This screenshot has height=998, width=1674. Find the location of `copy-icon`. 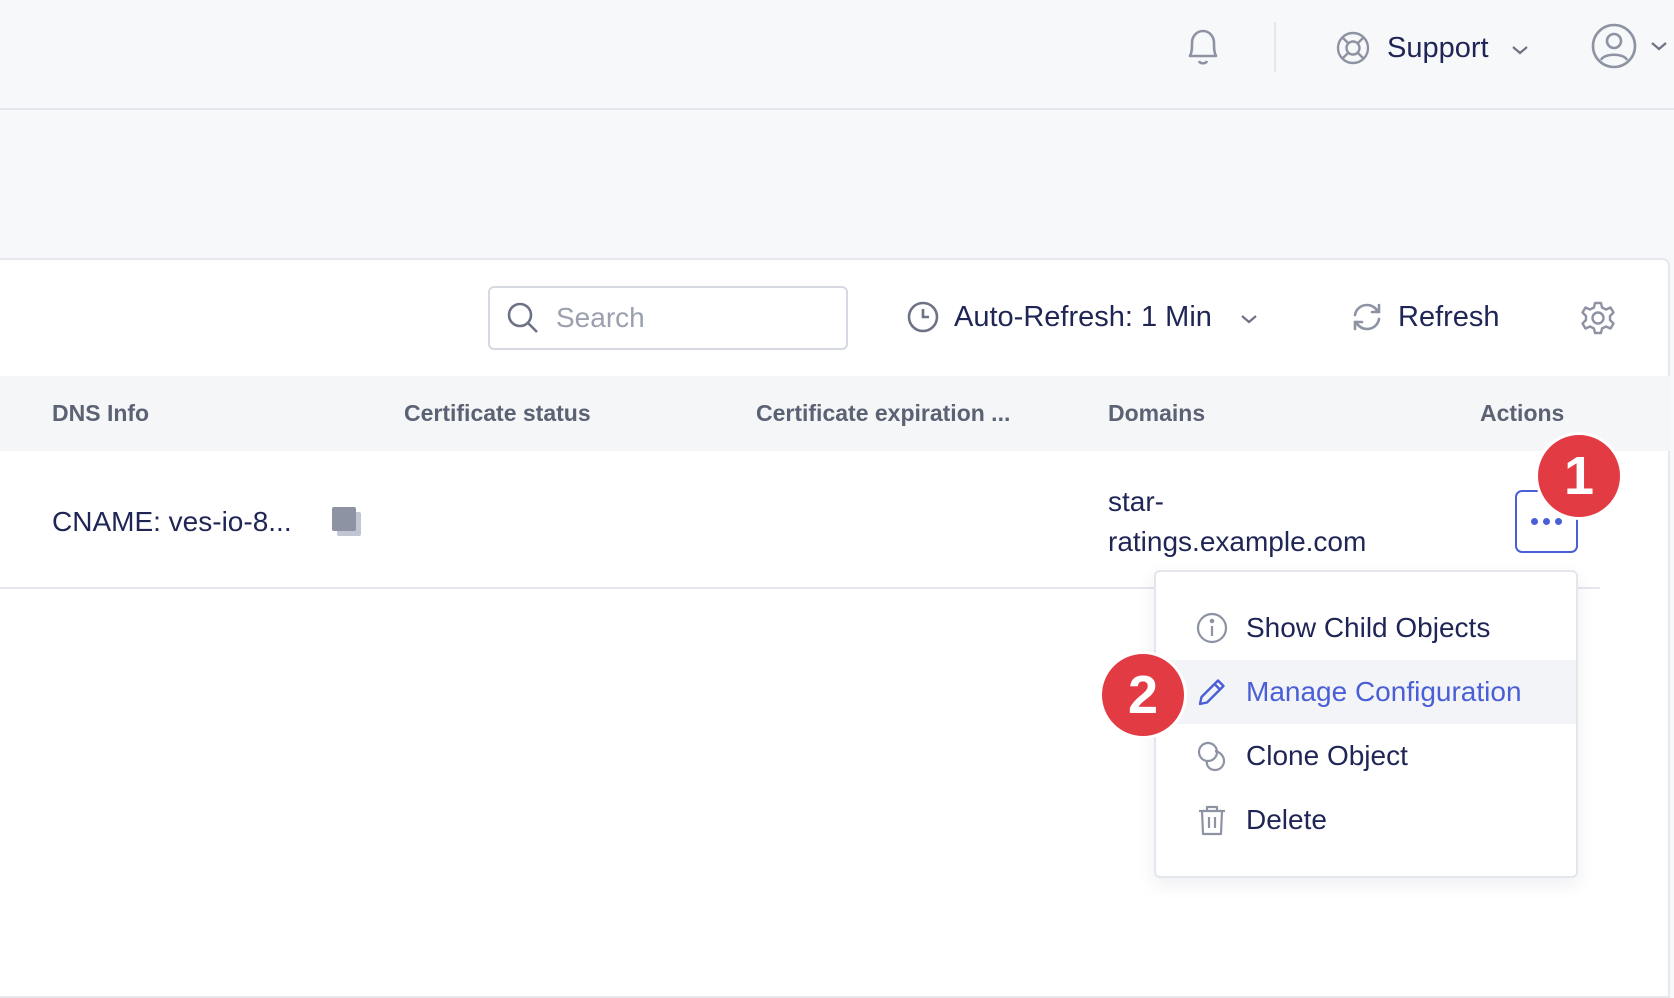

copy-icon is located at coordinates (348, 522).